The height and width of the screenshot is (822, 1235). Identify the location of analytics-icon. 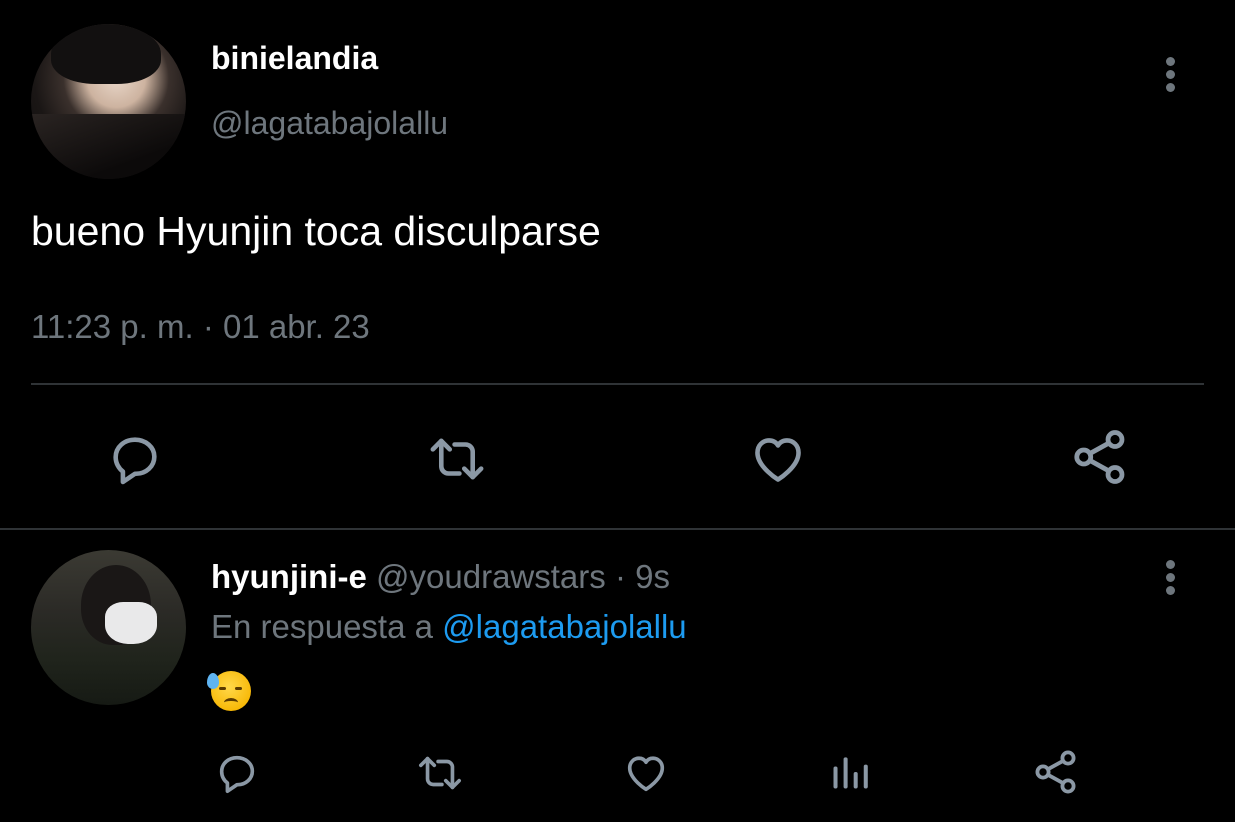
(850, 772).